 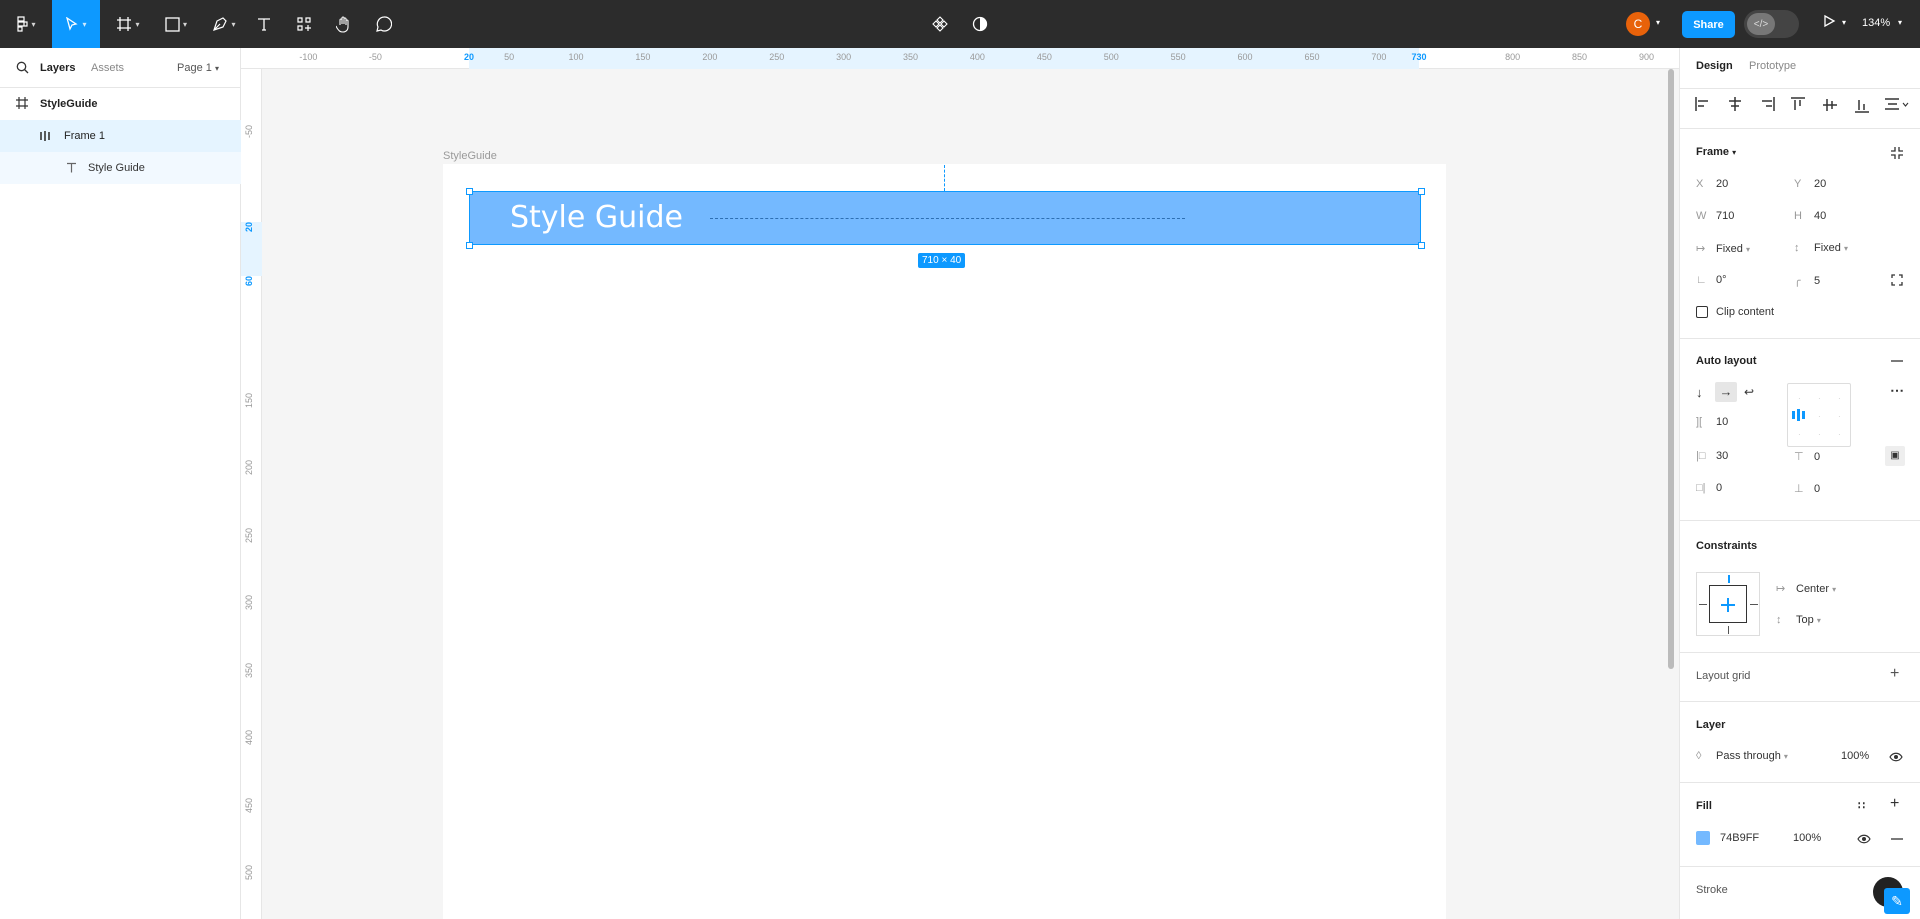 What do you see at coordinates (1894, 674) in the screenshot?
I see `add-layout-grid-icon: +` at bounding box center [1894, 674].